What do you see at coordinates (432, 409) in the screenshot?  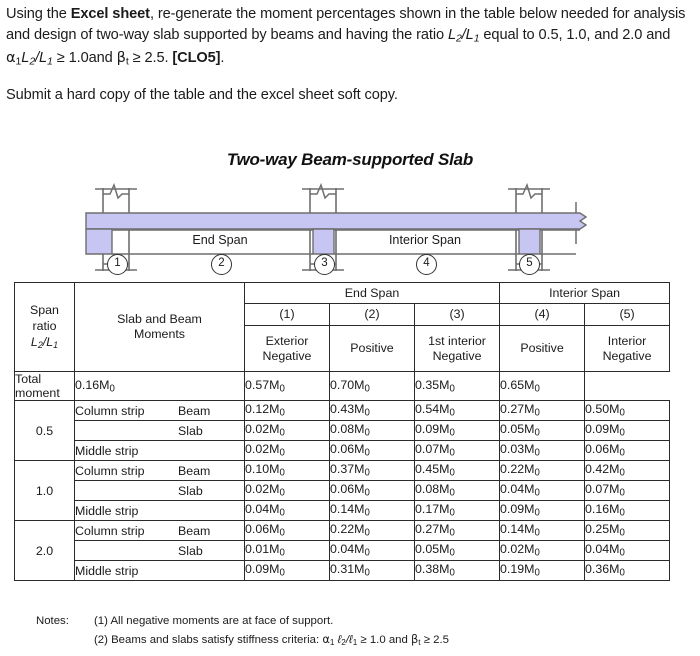 I see `cell-value-text: 0.54M` at bounding box center [432, 409].